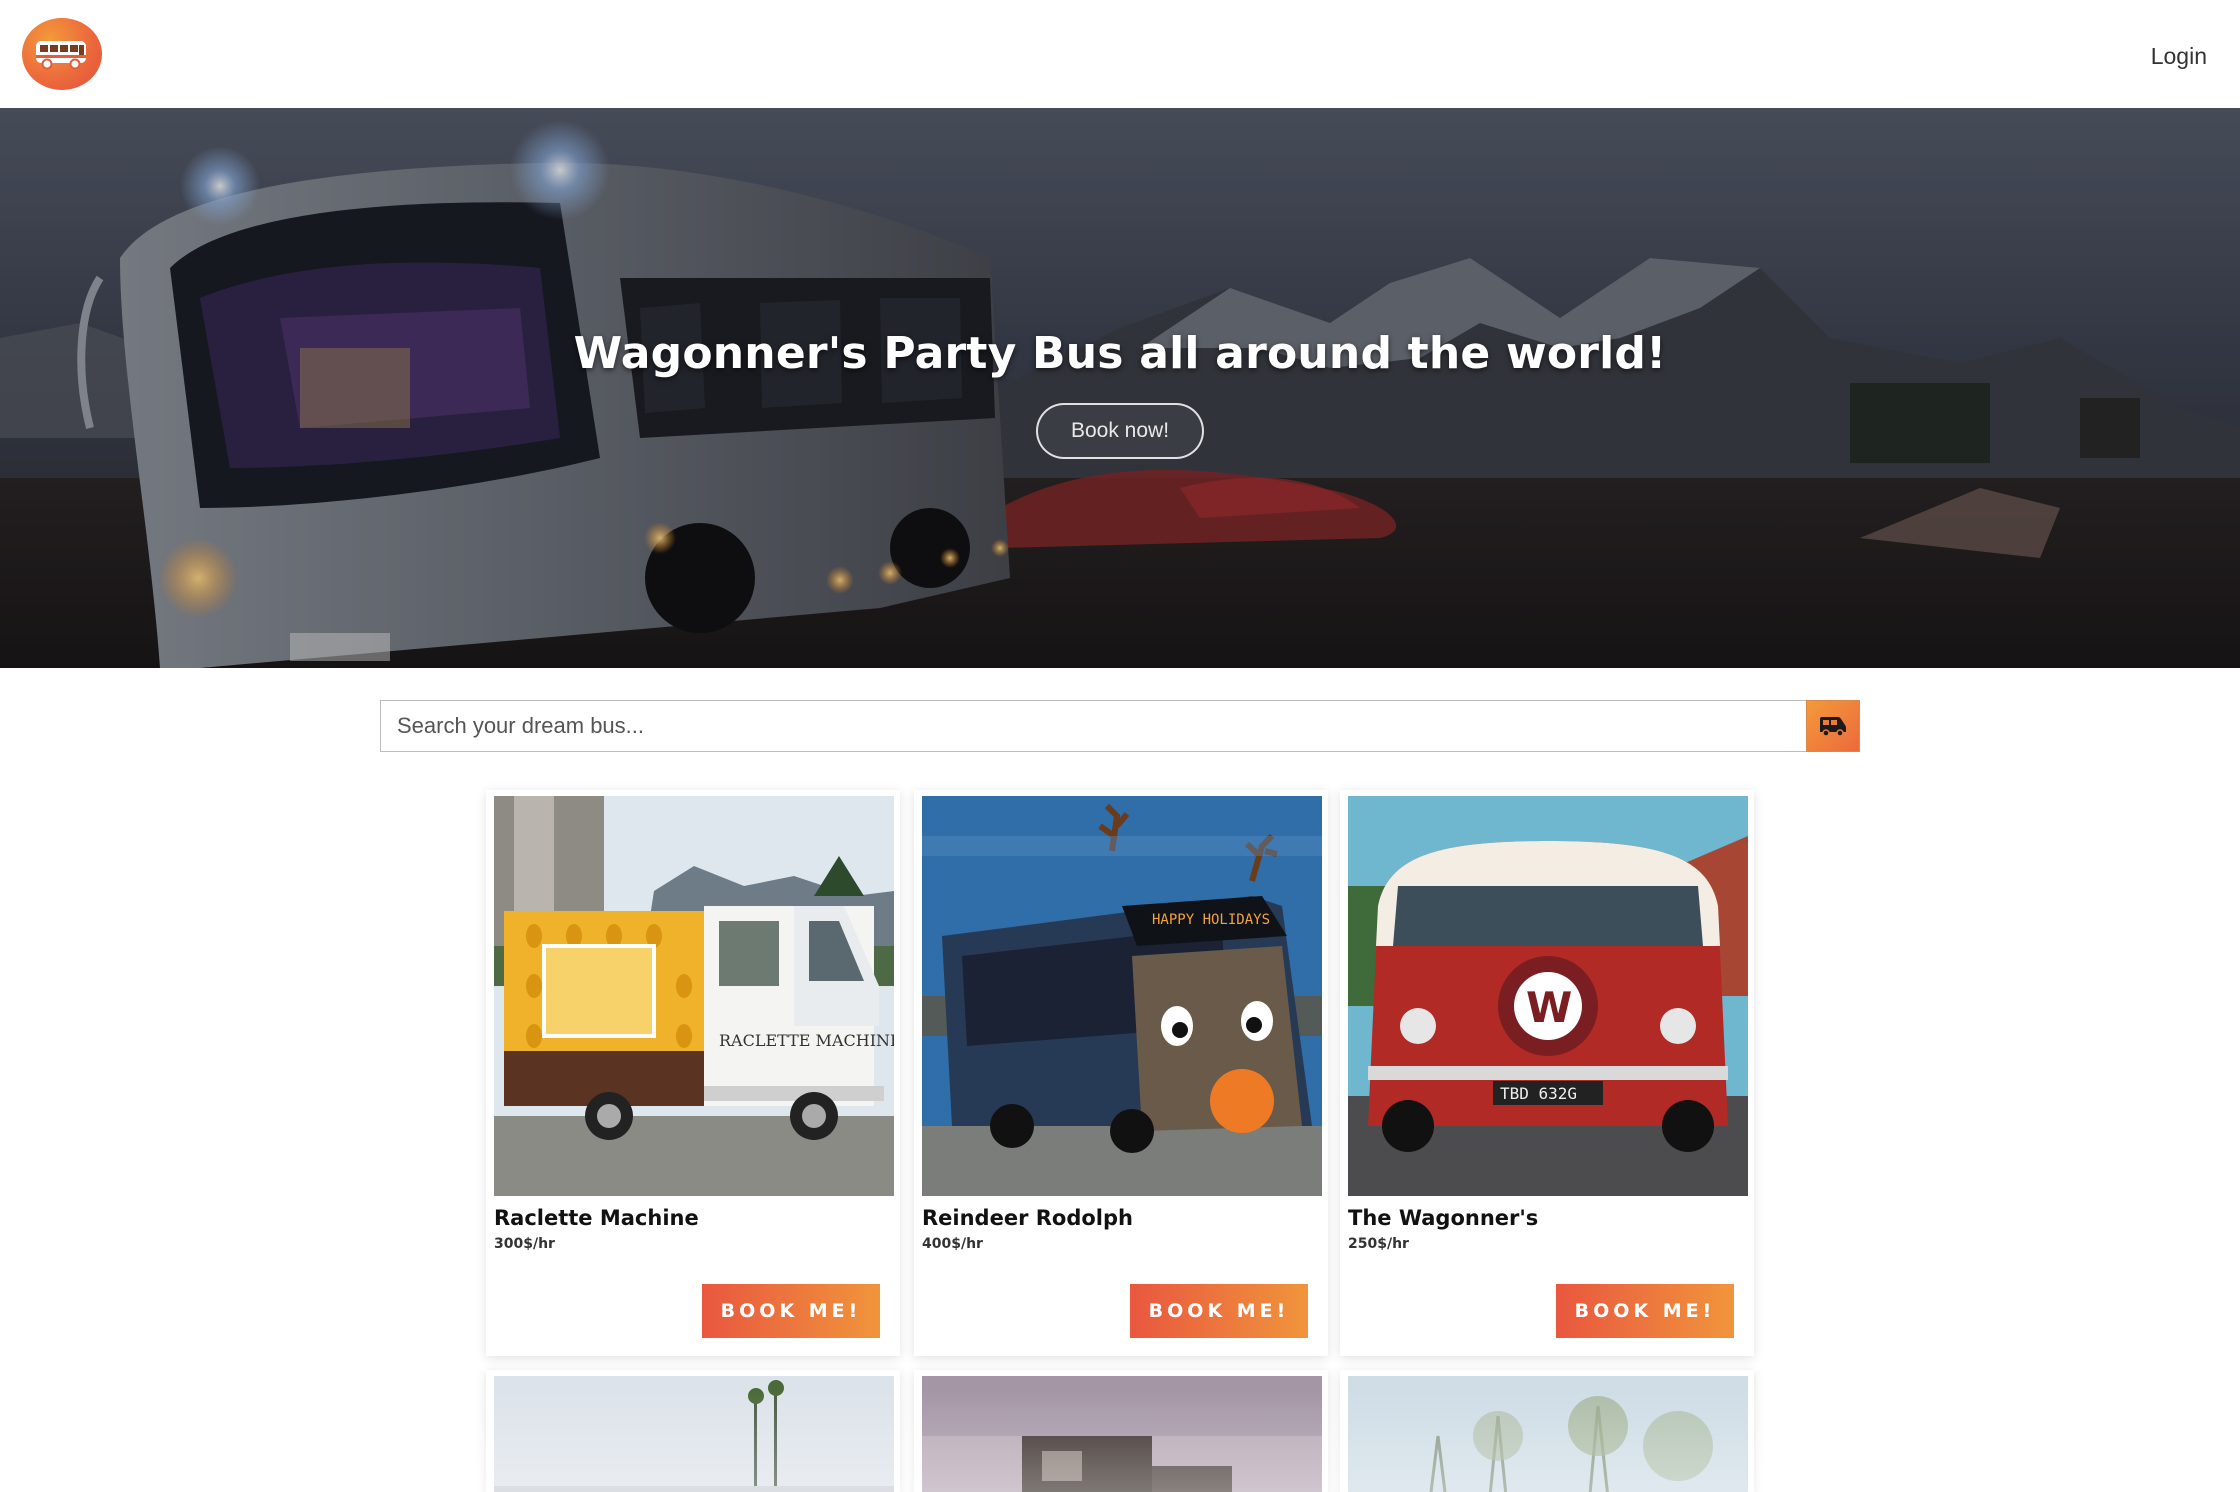 The image size is (2240, 1492). I want to click on bus-name: Raclette Machine, so click(596, 1218).